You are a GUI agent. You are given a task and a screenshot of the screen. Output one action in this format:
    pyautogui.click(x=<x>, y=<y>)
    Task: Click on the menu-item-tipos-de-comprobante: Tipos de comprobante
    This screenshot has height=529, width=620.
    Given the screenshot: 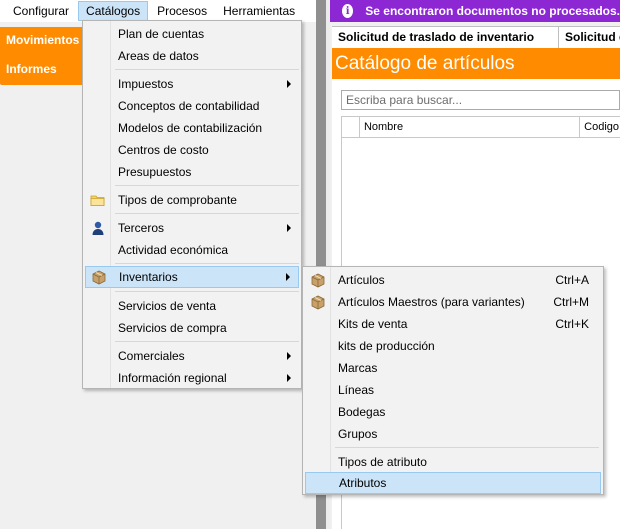 What is the action you would take?
    pyautogui.click(x=192, y=200)
    